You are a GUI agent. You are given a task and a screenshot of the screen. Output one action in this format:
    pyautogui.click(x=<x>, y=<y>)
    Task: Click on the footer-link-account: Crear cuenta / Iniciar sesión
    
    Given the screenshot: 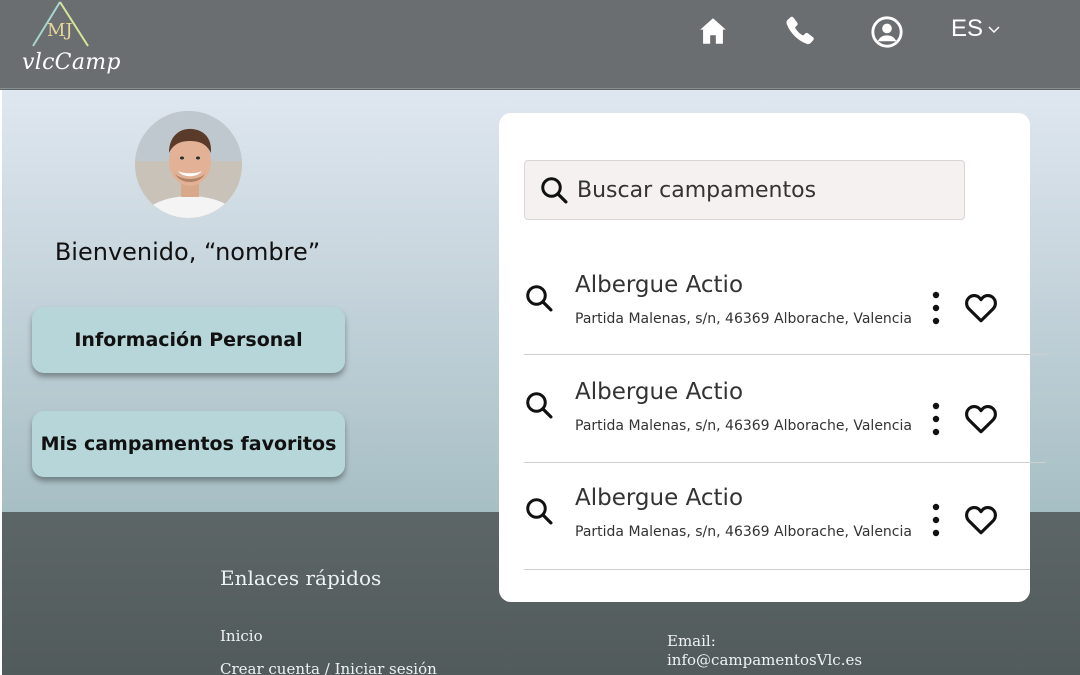 What is the action you would take?
    pyautogui.click(x=328, y=667)
    